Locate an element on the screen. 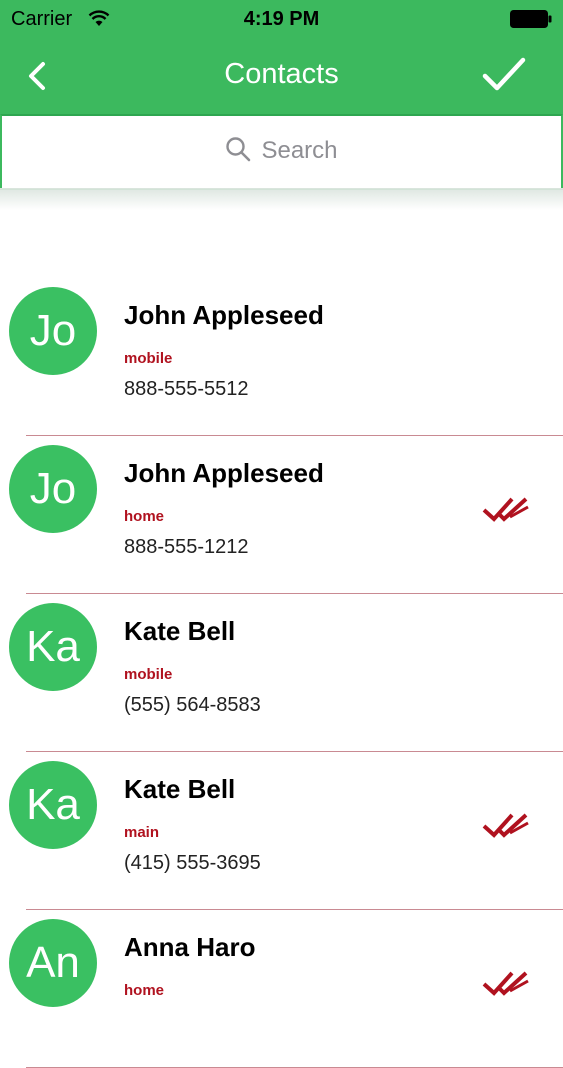 The width and height of the screenshot is (563, 1068). contact-row: Ka Kate Bell main (415) 555-3695 is located at coordinates (281, 831).